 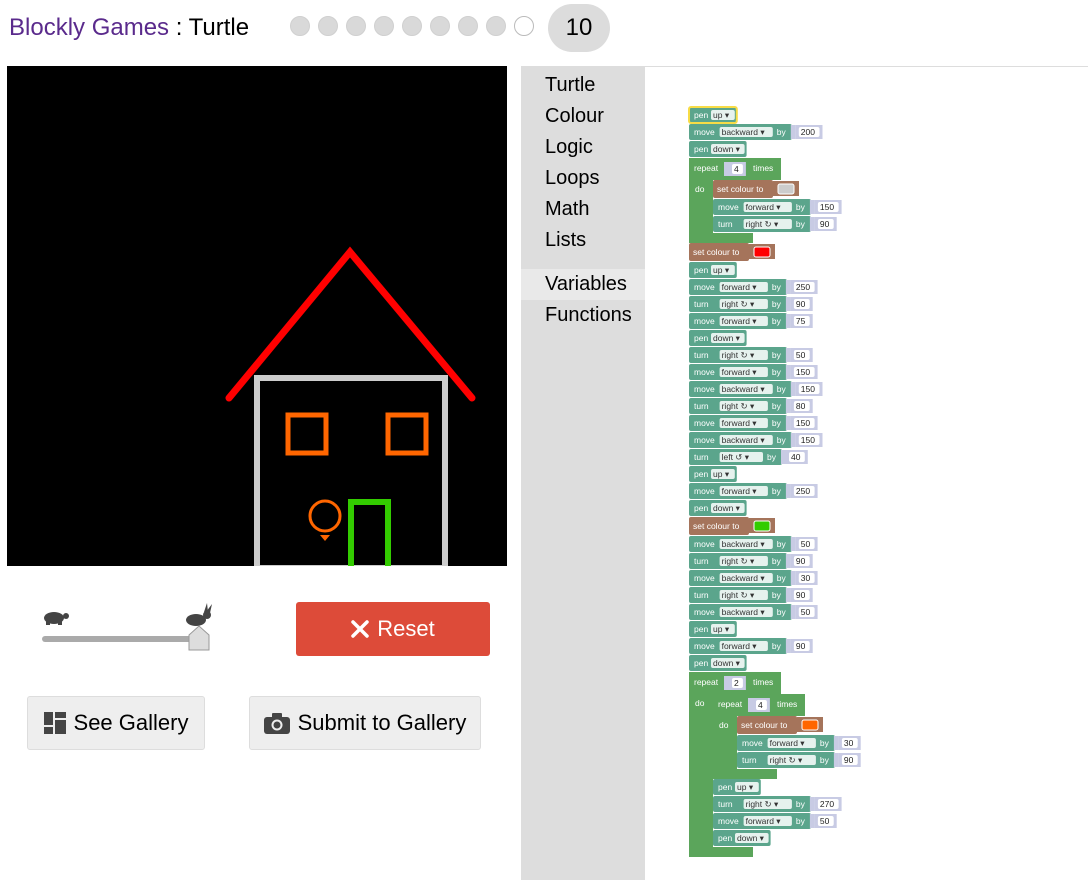 What do you see at coordinates (583, 116) in the screenshot?
I see `category-colour: Colour` at bounding box center [583, 116].